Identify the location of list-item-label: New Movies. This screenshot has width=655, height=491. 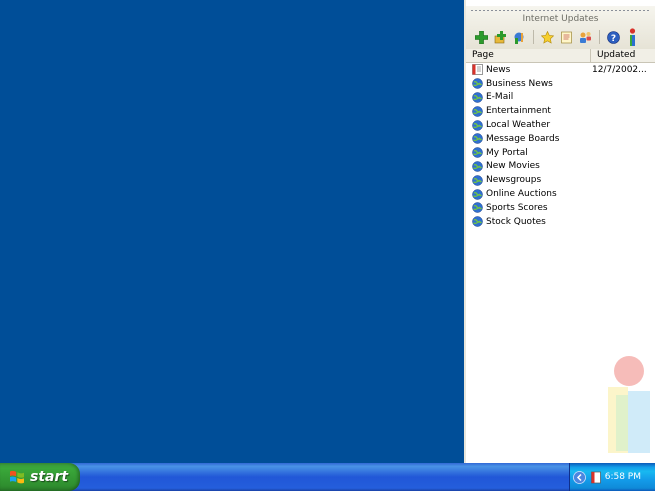
(513, 166).